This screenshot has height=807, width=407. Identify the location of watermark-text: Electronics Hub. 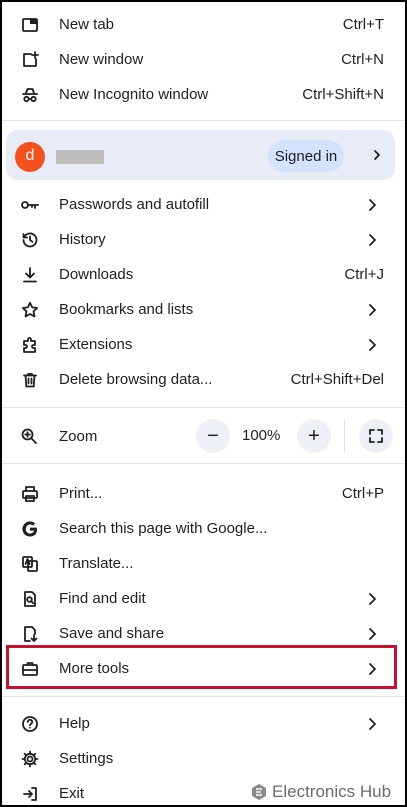
(332, 791).